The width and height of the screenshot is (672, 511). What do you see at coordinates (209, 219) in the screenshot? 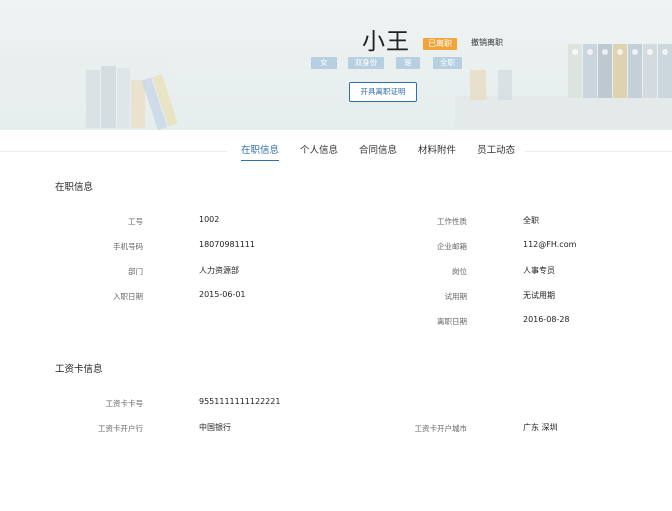
I see `employee-id-value: 1002` at bounding box center [209, 219].